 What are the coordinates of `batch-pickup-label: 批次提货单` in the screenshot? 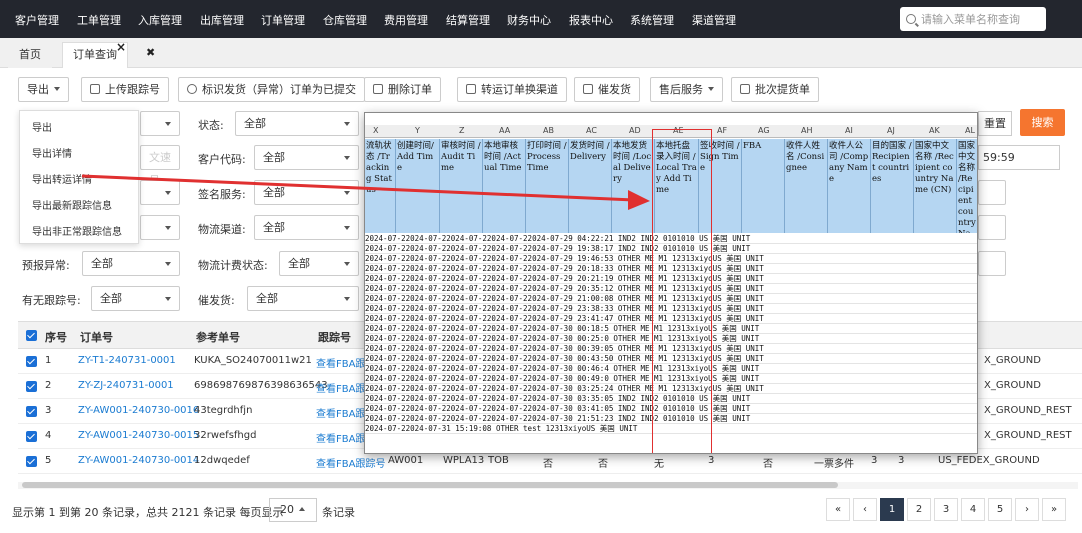 It's located at (782, 89).